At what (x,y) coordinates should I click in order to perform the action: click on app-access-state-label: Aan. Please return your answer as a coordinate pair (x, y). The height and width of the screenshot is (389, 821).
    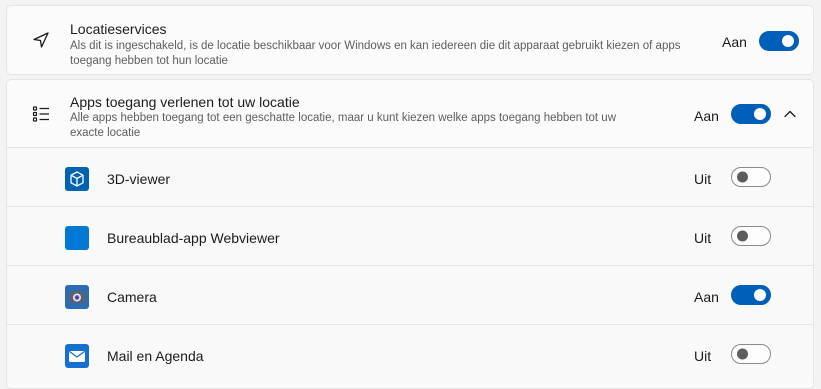
    Looking at the image, I should click on (706, 116).